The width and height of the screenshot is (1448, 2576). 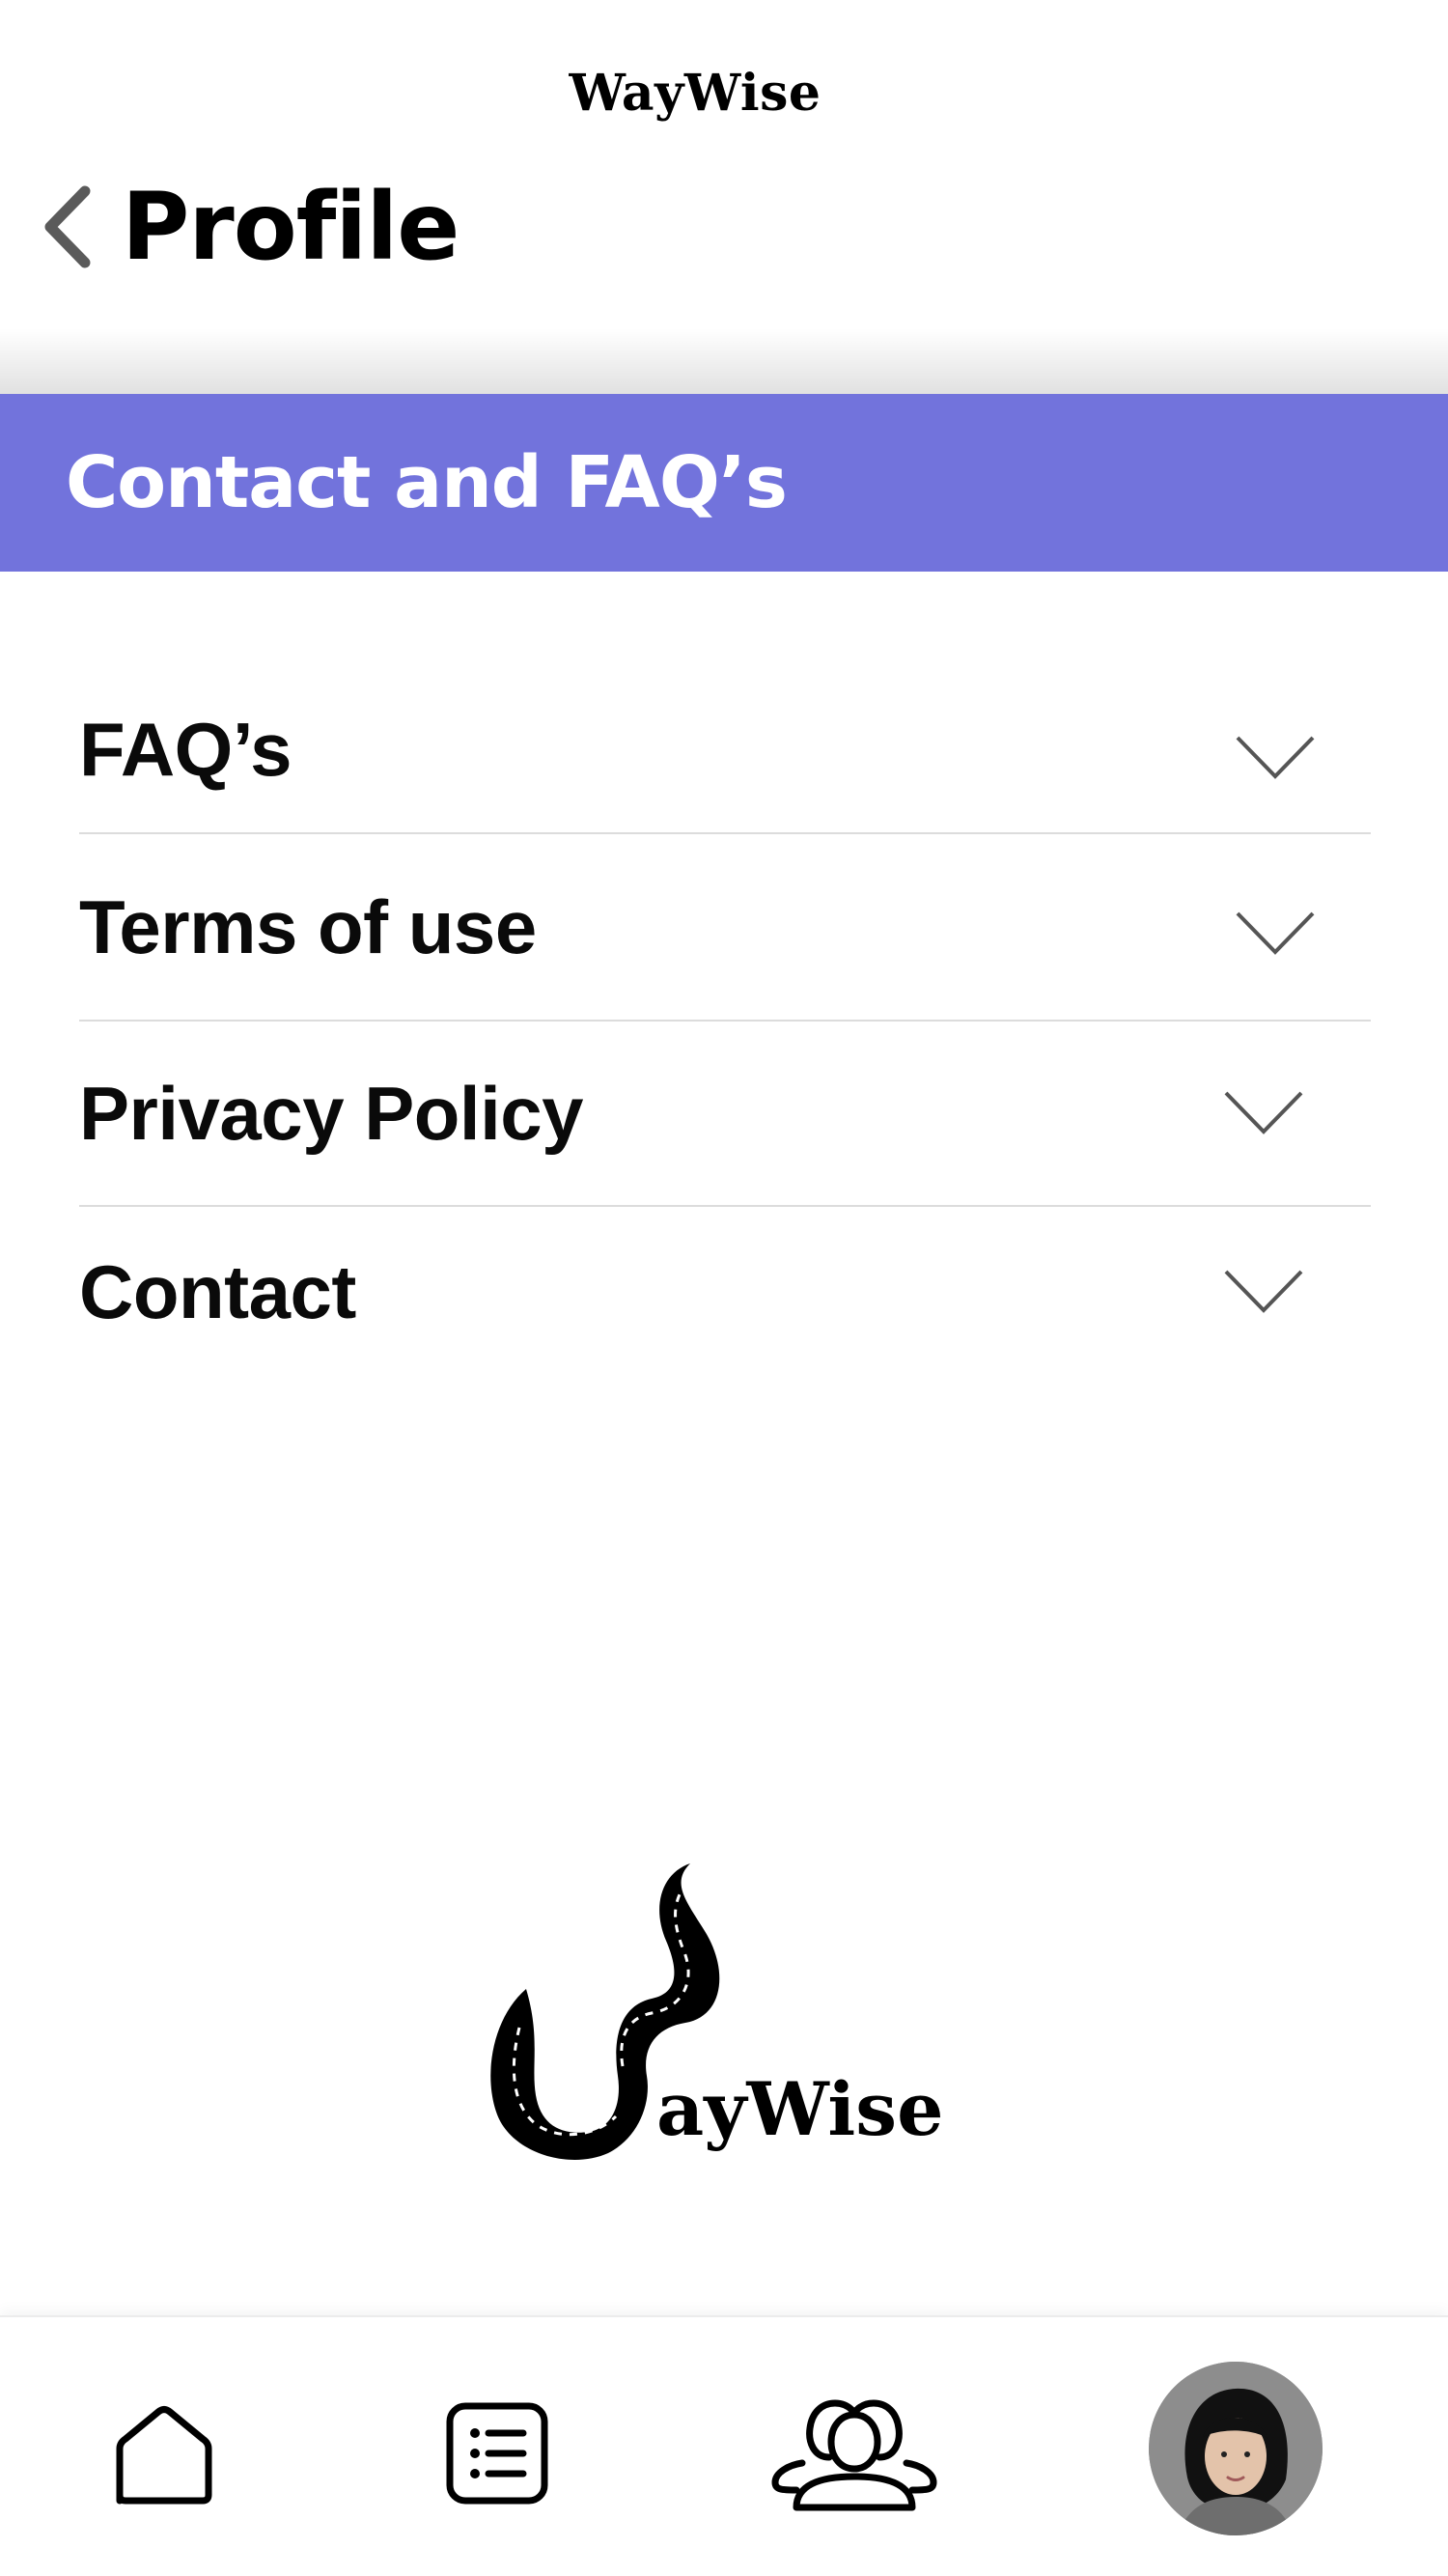 I want to click on accordion-label: Terms of use, so click(x=308, y=926).